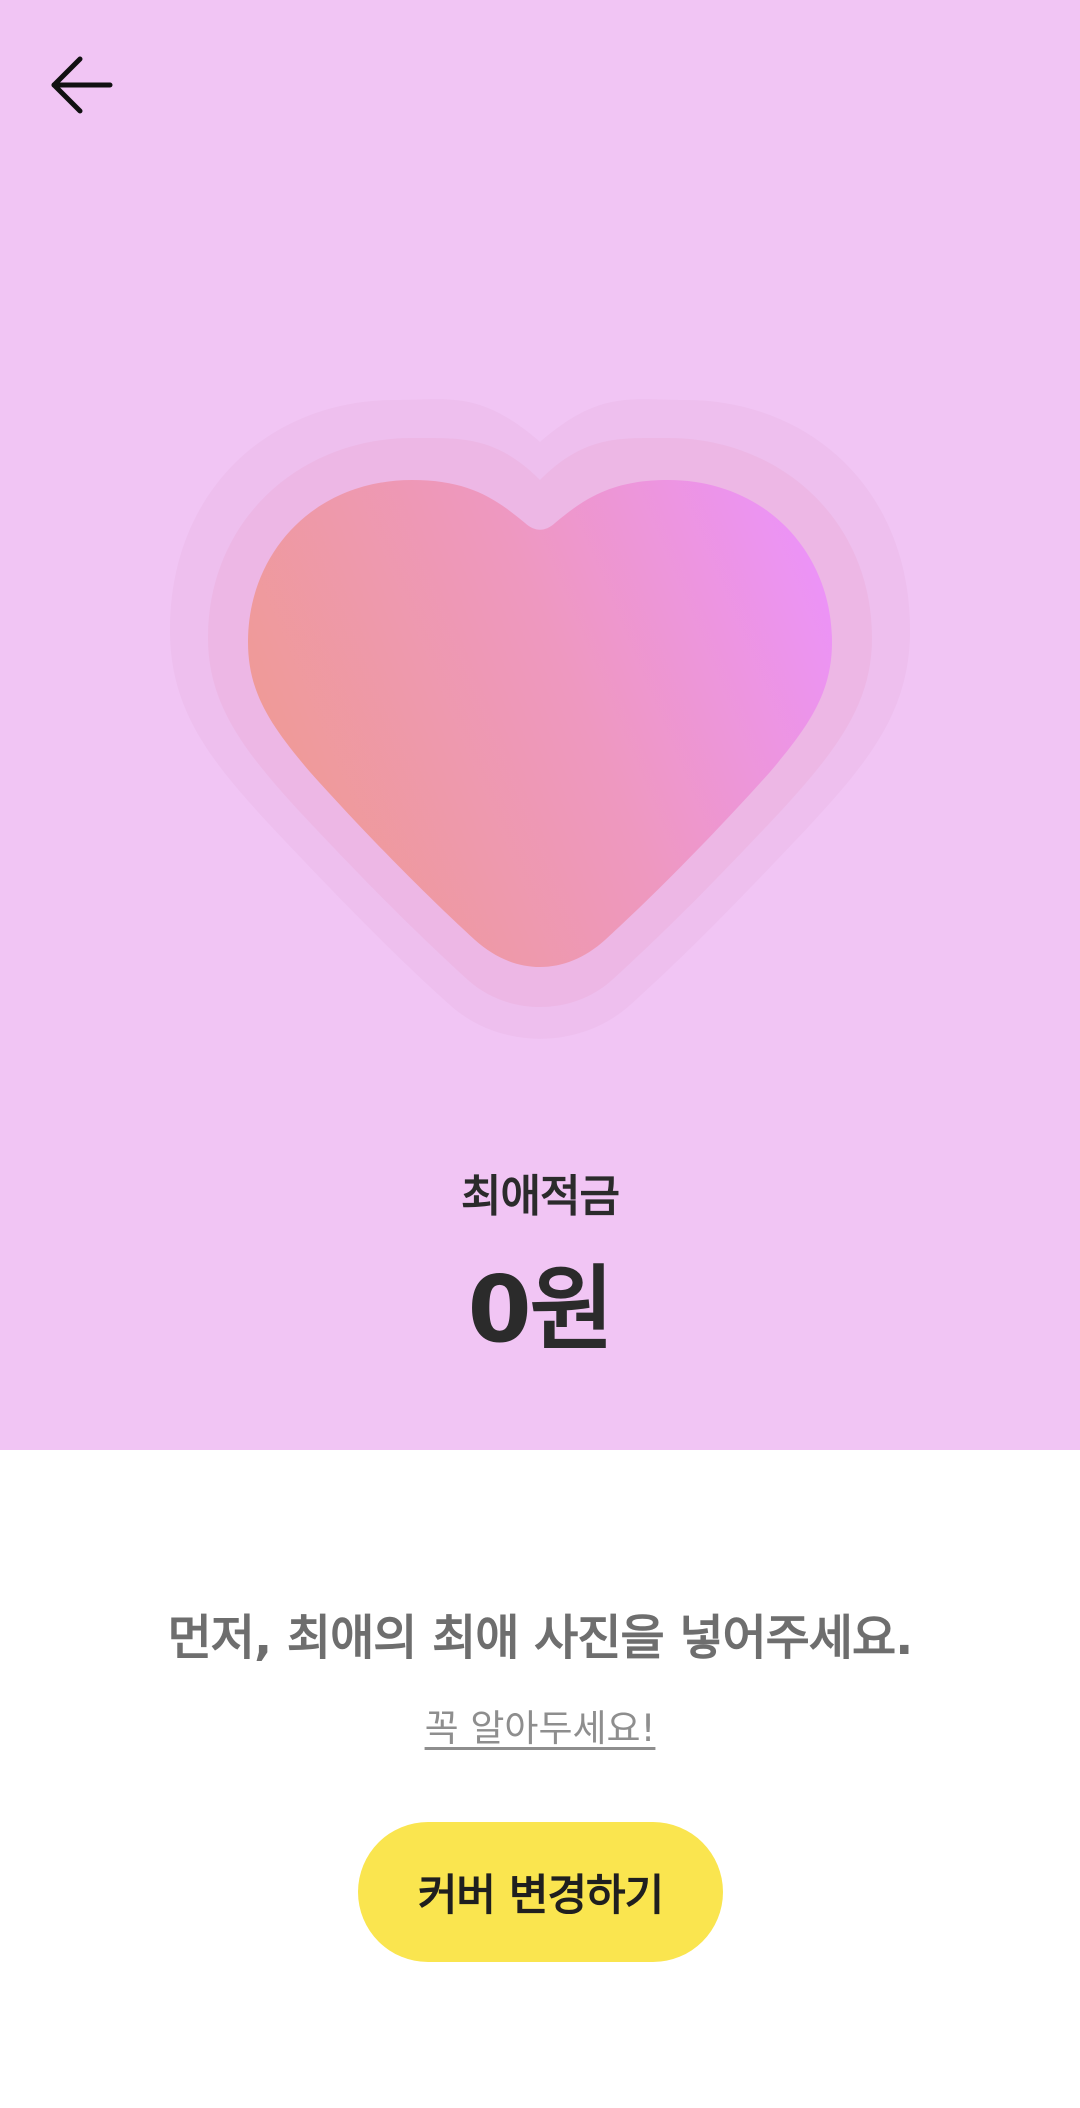 This screenshot has height=2108, width=1080. What do you see at coordinates (540, 1196) in the screenshot?
I see `product-title: 최애적금` at bounding box center [540, 1196].